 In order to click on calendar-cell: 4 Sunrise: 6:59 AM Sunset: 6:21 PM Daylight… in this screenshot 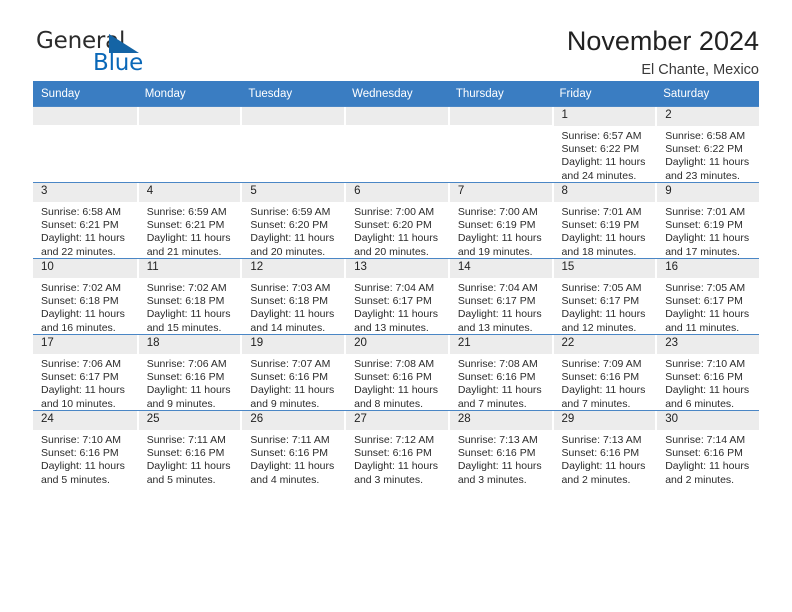, I will do `click(188, 220)`.